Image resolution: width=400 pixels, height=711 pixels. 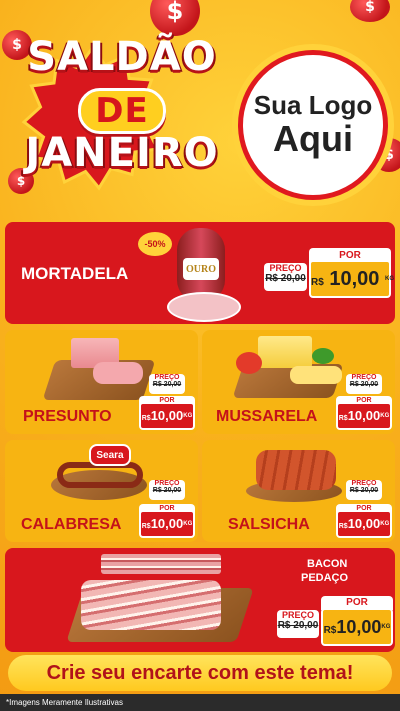 I want to click on product-name-line-2: PEDAÇO, so click(x=325, y=578).